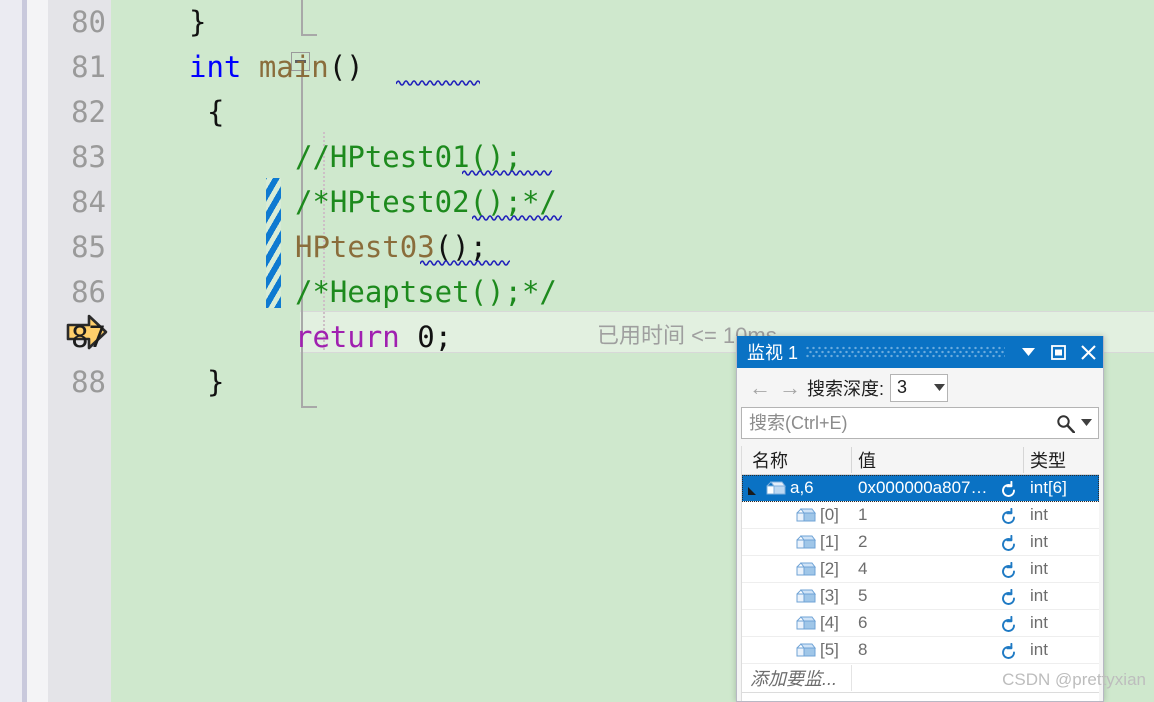 The width and height of the screenshot is (1154, 702). Describe the element at coordinates (938, 515) in the screenshot. I see `cell-value: 1` at that location.